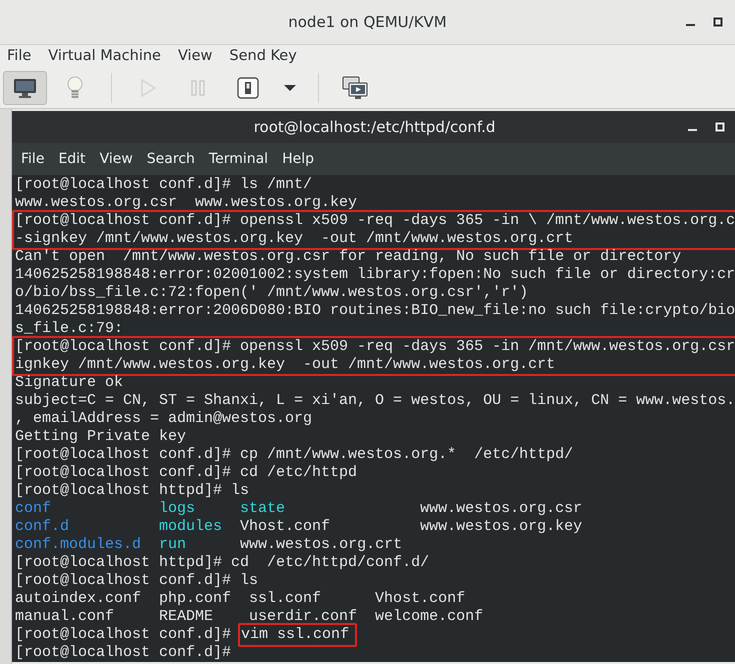 This screenshot has height=664, width=735. What do you see at coordinates (375, 274) in the screenshot?
I see `terminal-text: 140625258198848:error:02001002:system library:fopen:No such file or directory:cr` at bounding box center [375, 274].